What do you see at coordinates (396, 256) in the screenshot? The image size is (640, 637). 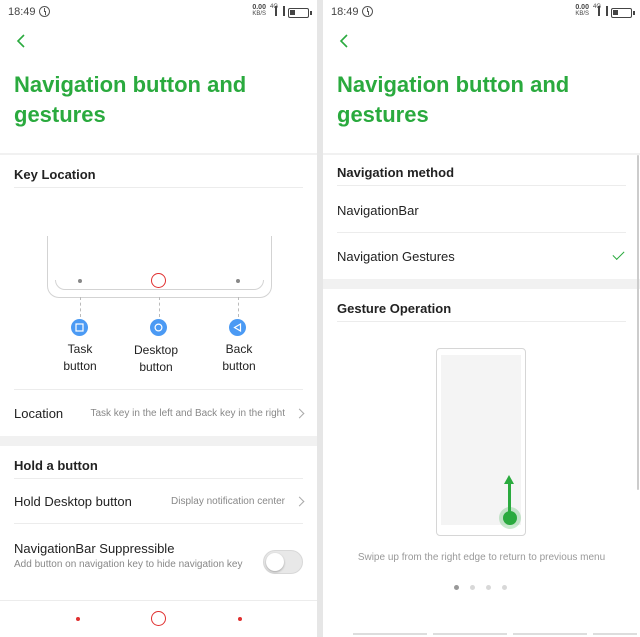 I see `option-label: Navigation Gestures` at bounding box center [396, 256].